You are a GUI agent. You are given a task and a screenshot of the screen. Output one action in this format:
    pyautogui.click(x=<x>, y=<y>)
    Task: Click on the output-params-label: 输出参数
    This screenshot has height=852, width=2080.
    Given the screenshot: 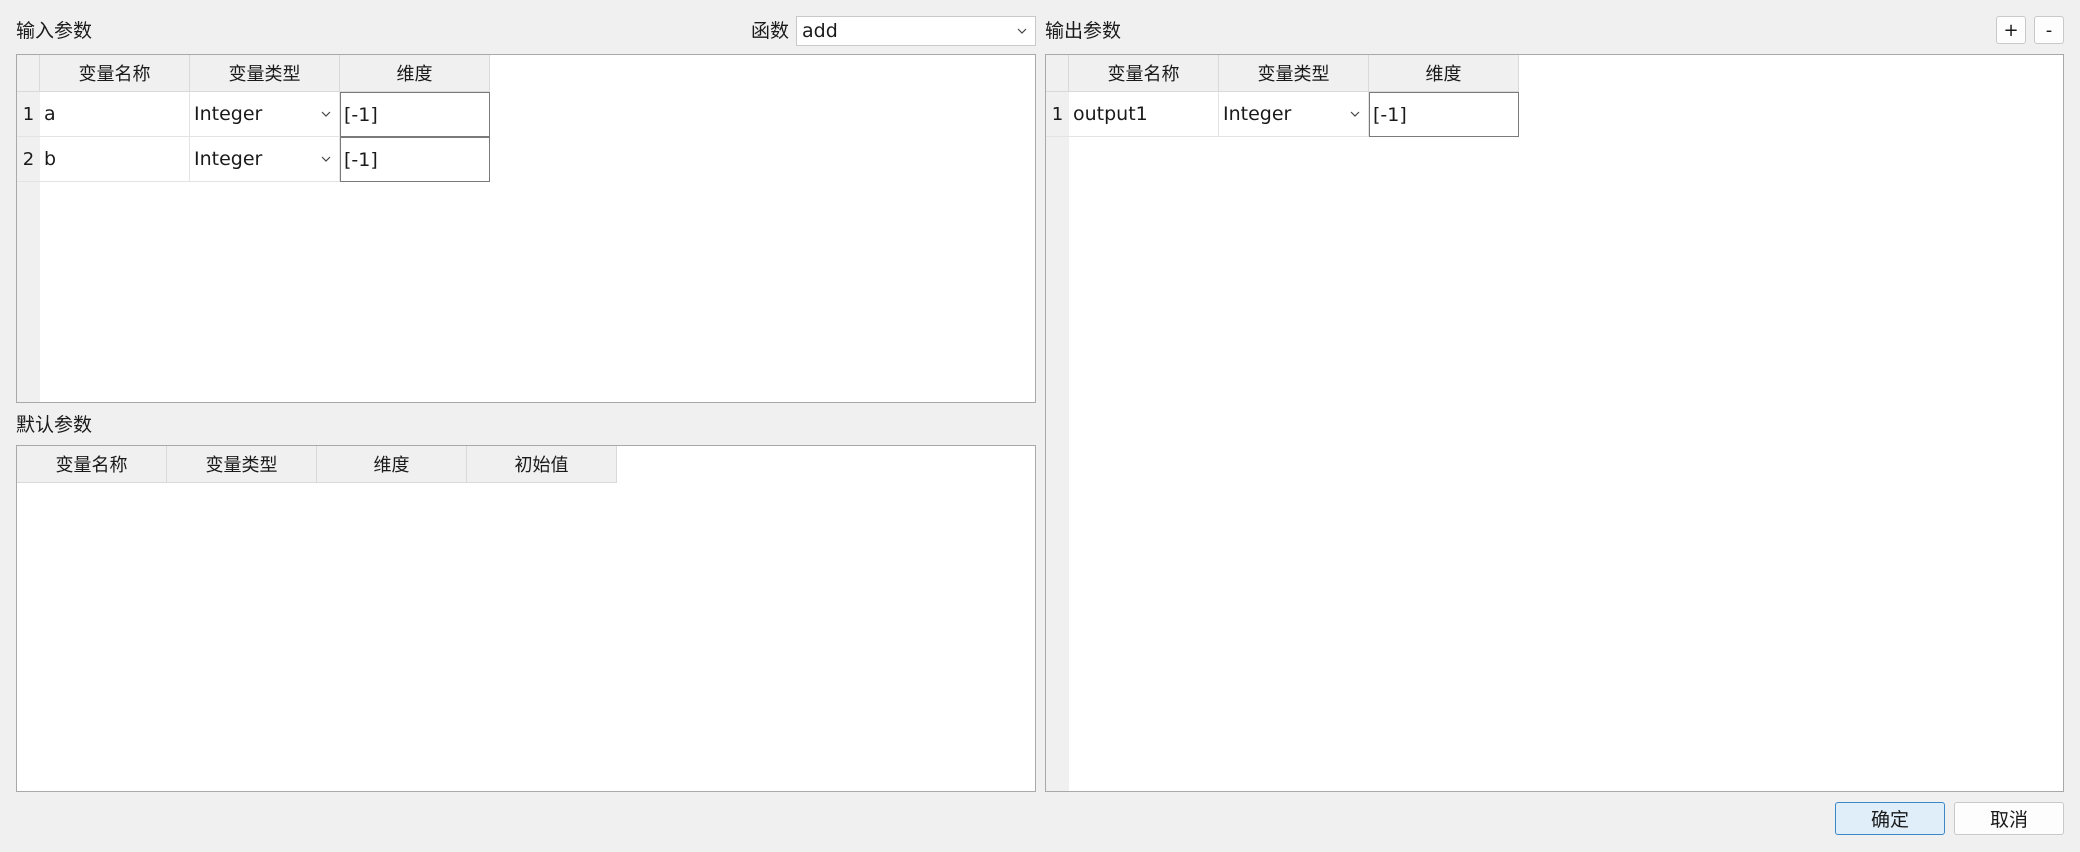 What is the action you would take?
    pyautogui.click(x=1083, y=31)
    